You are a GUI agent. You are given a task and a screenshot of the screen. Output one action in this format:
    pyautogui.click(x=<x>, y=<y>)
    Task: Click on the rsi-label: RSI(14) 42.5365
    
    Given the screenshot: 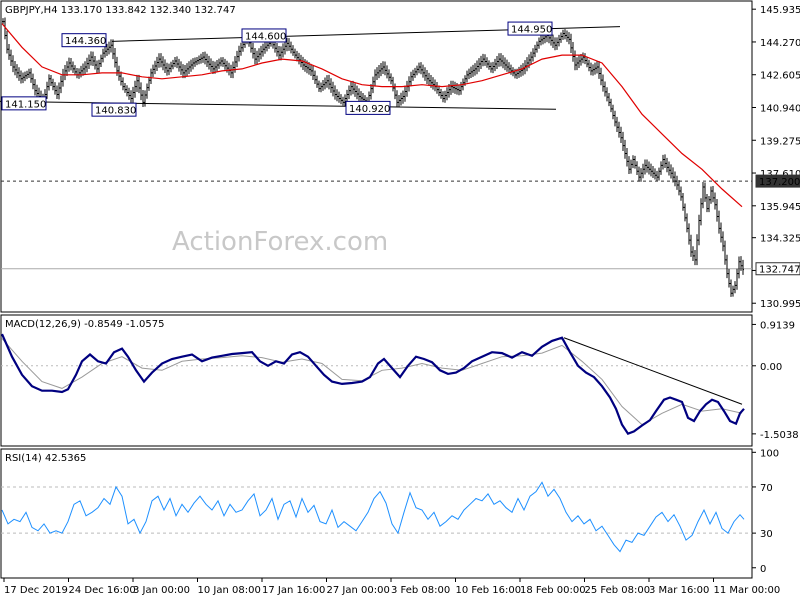 What is the action you would take?
    pyautogui.click(x=45, y=458)
    